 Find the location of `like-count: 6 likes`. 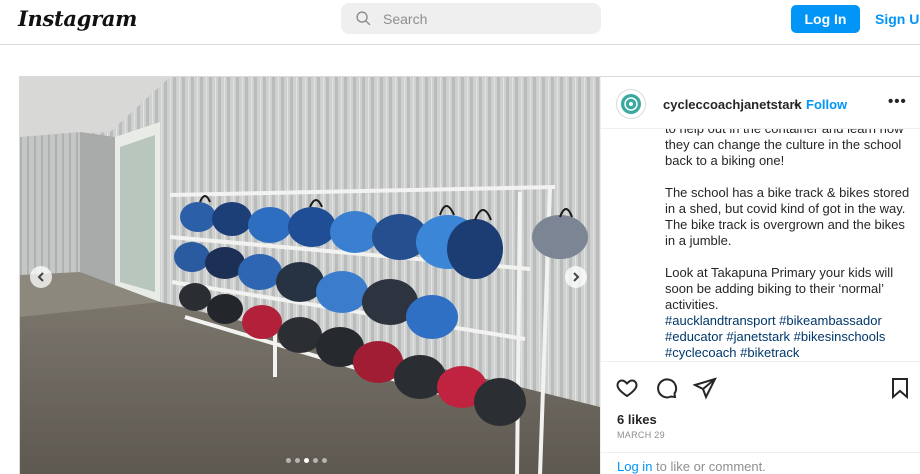

like-count: 6 likes is located at coordinates (637, 419).